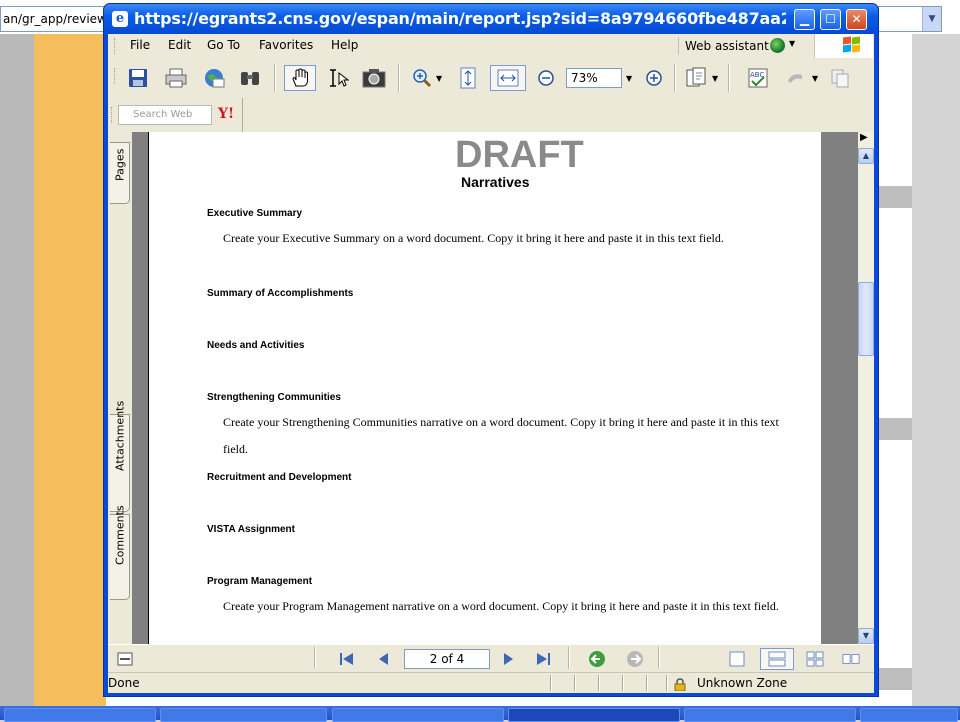 The width and height of the screenshot is (960, 722). I want to click on scroll-up-button: ▲, so click(866, 156).